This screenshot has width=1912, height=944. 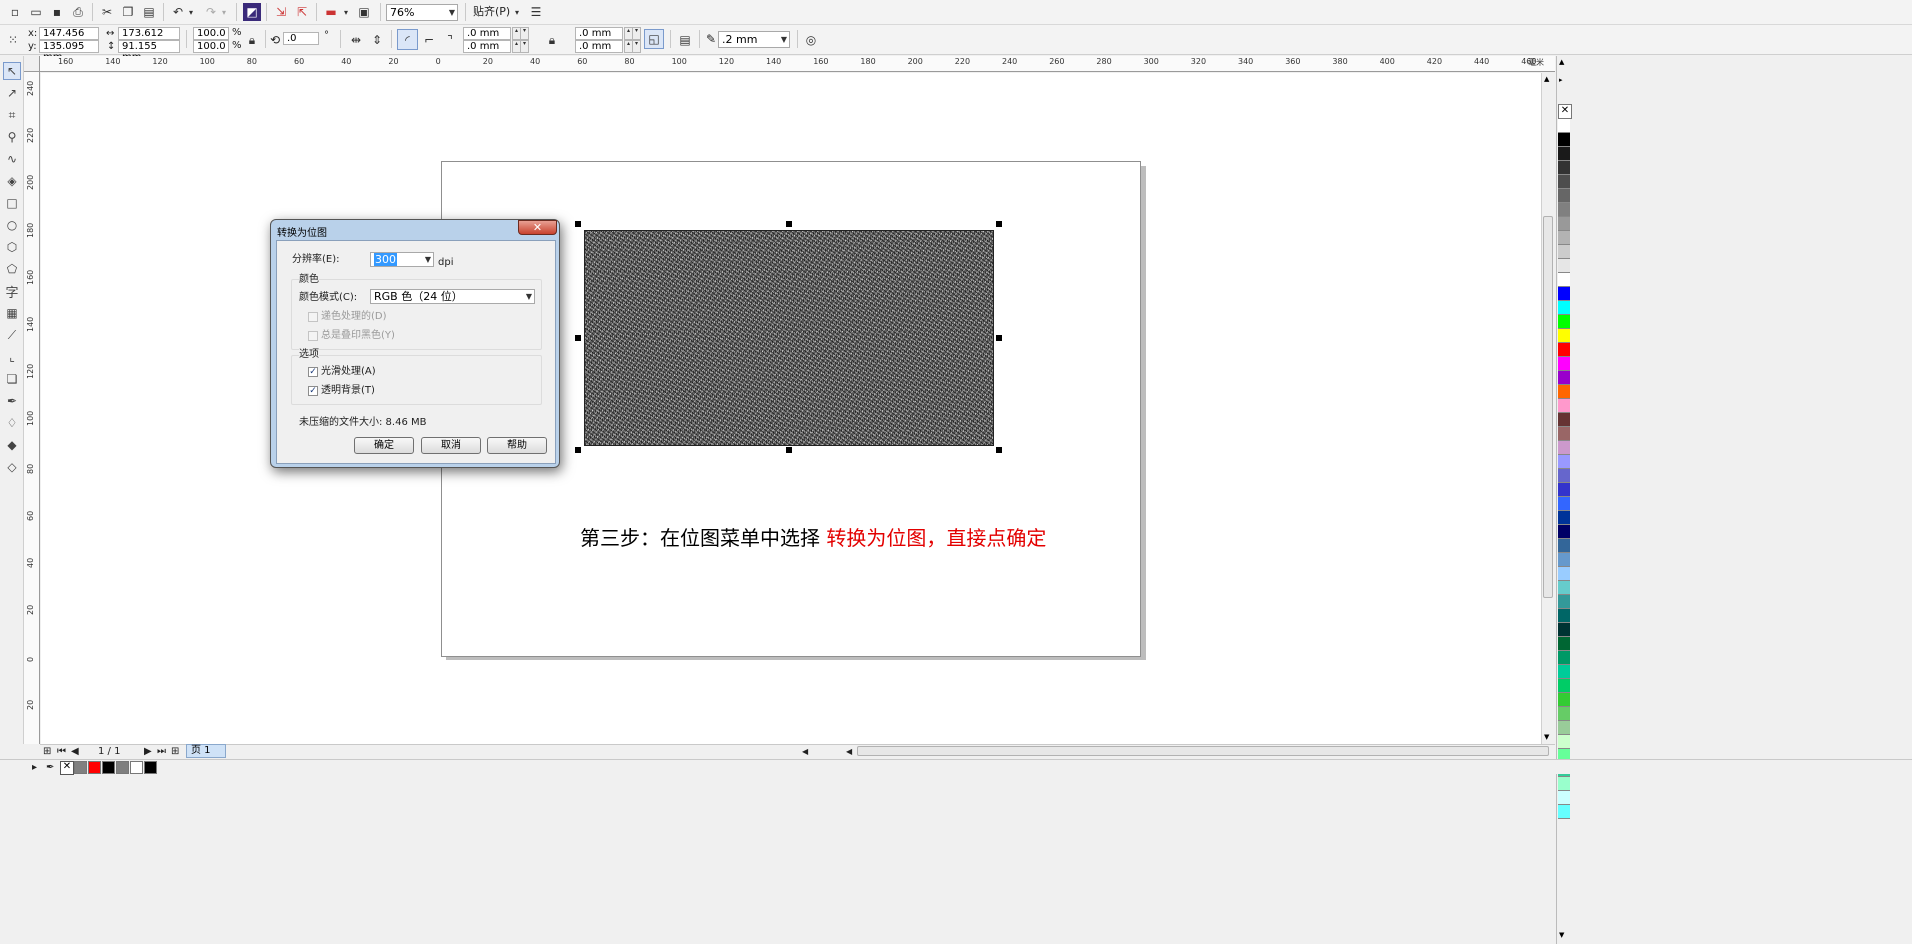 I want to click on chamfer-corner-icon: ⌝, so click(x=450, y=40).